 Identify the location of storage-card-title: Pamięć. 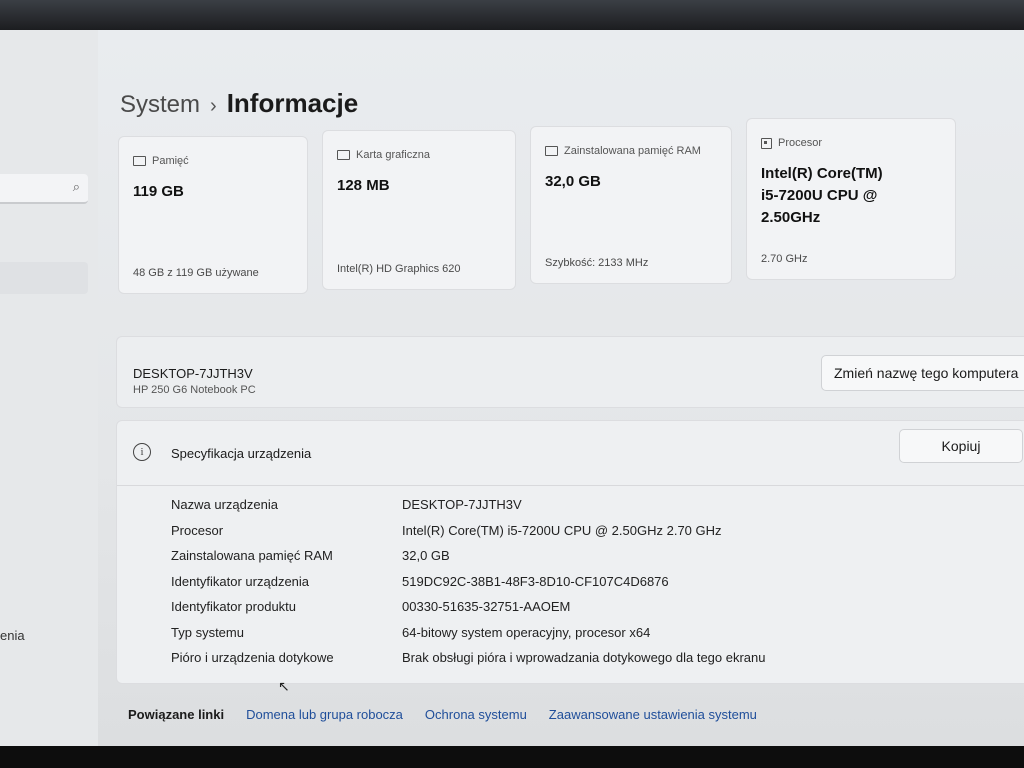
(170, 161).